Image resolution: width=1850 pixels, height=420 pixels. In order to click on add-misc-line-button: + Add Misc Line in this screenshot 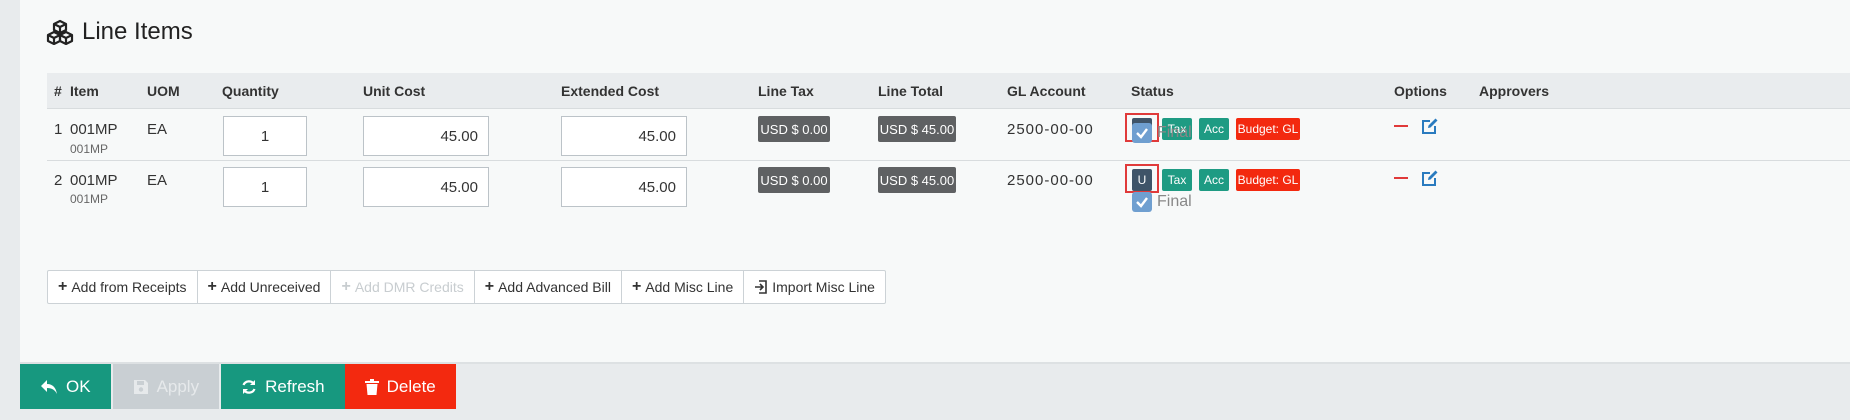, I will do `click(683, 287)`.